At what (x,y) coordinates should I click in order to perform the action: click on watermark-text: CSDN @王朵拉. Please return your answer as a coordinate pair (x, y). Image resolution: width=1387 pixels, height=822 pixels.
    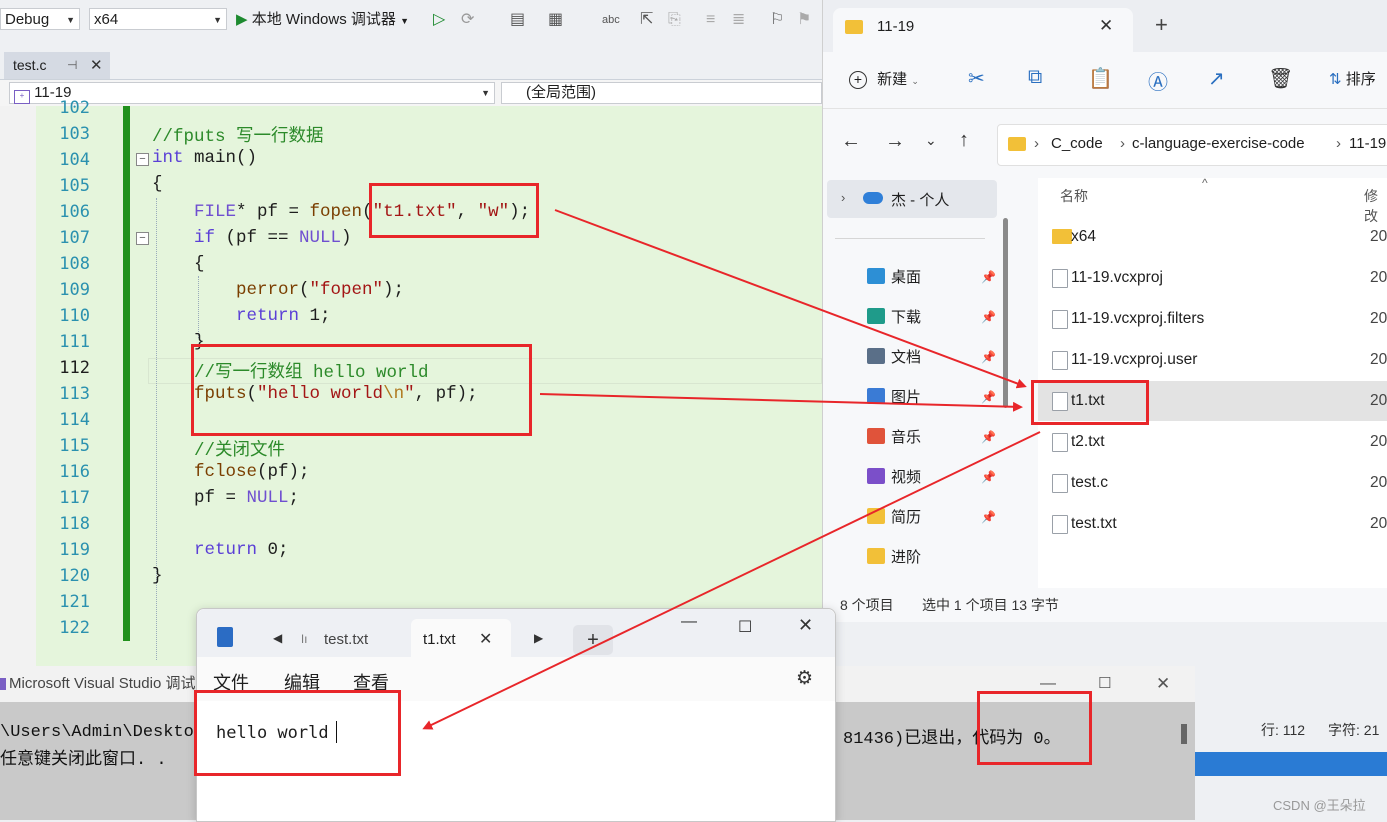
    Looking at the image, I should click on (1319, 805).